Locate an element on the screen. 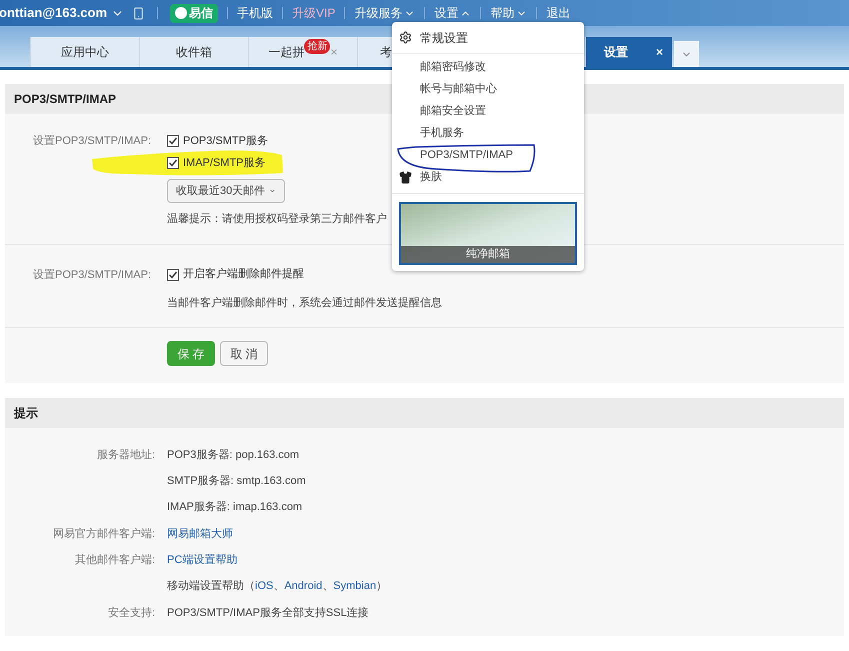  info-text: POP3/SMTP/IMAP服务全部支持SSL连接 is located at coordinates (268, 612).